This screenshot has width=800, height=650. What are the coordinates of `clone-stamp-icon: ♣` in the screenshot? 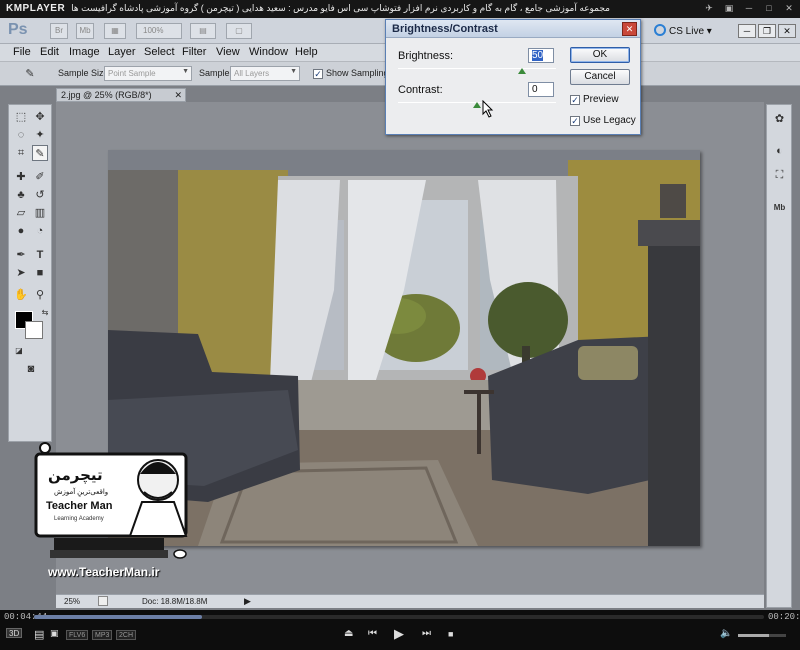 It's located at (21, 195).